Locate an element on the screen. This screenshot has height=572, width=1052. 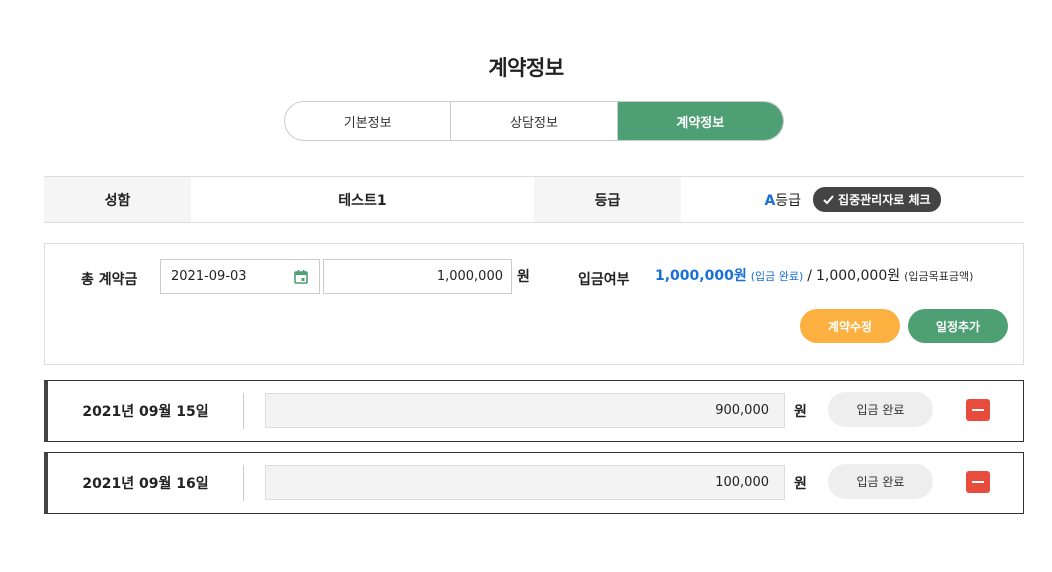
customer-info-row: 성함 테스트1 등급 A등급 집중관리자로 체크 is located at coordinates (534, 199).